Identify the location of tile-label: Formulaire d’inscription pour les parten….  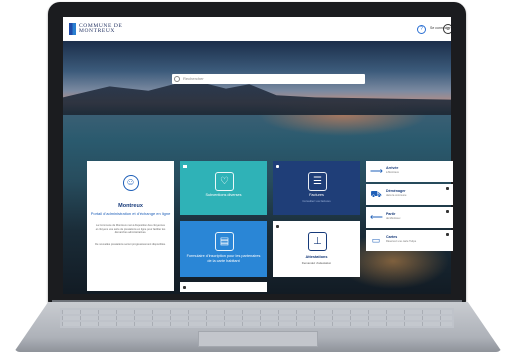
(223, 258).